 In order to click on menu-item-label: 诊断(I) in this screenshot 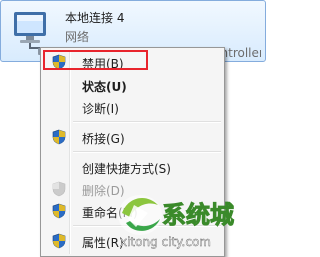, I will do `click(100, 109)`.